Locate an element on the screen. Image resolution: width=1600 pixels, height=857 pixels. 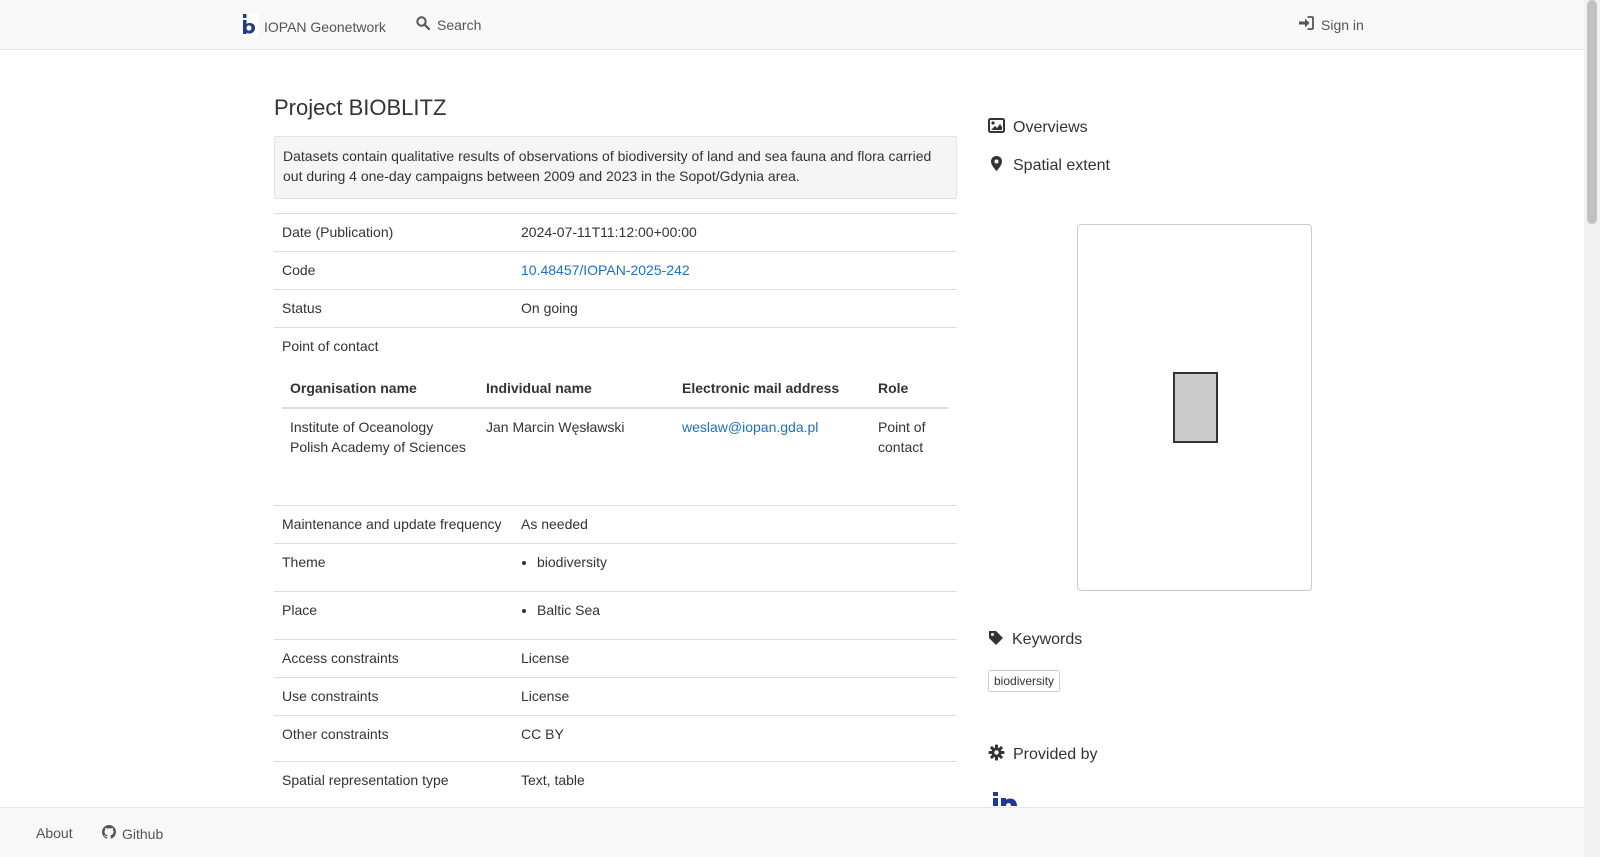
brand-link: IOPAN Geonetwork is located at coordinates (313, 26).